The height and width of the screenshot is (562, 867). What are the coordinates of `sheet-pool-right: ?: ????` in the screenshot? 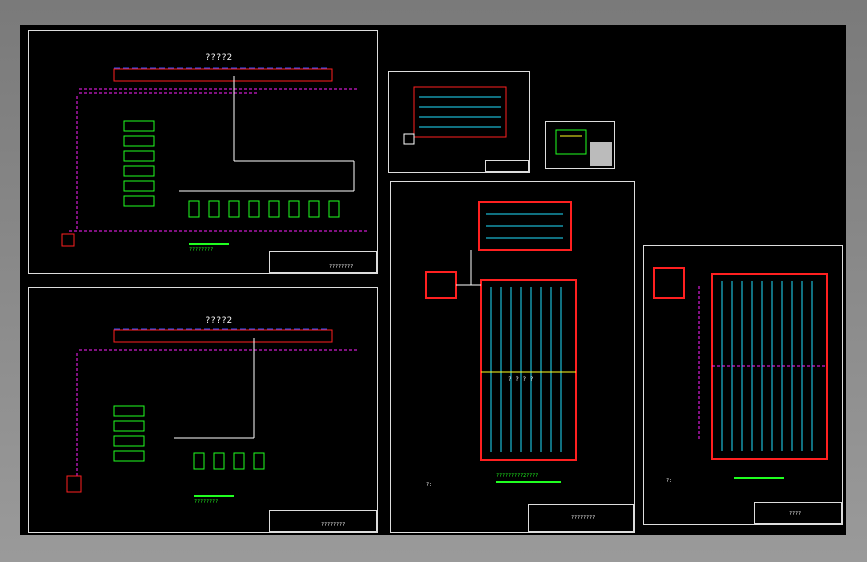 It's located at (743, 385).